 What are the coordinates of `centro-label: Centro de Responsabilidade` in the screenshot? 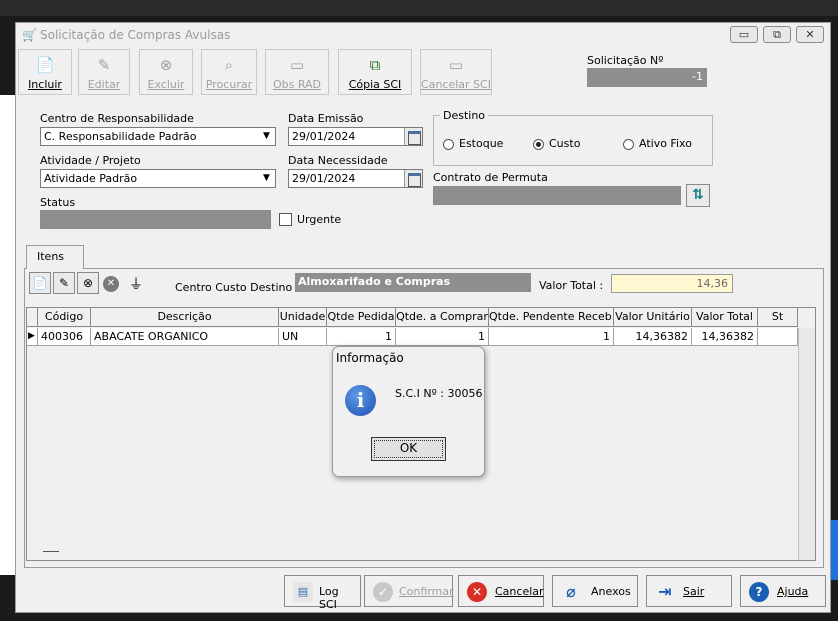 It's located at (117, 118).